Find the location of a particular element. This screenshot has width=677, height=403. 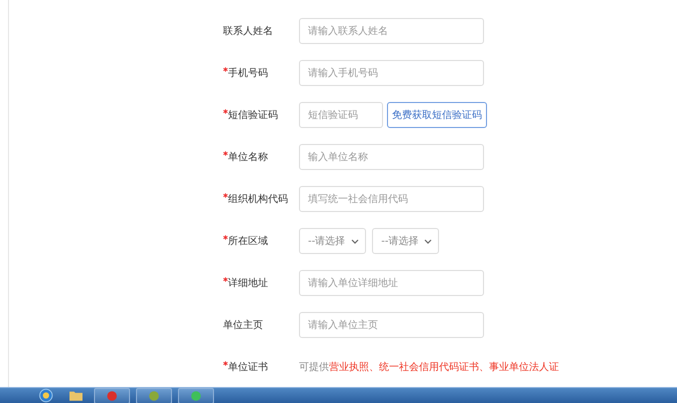

input-field: 填写统一社会信用代码 is located at coordinates (391, 199).